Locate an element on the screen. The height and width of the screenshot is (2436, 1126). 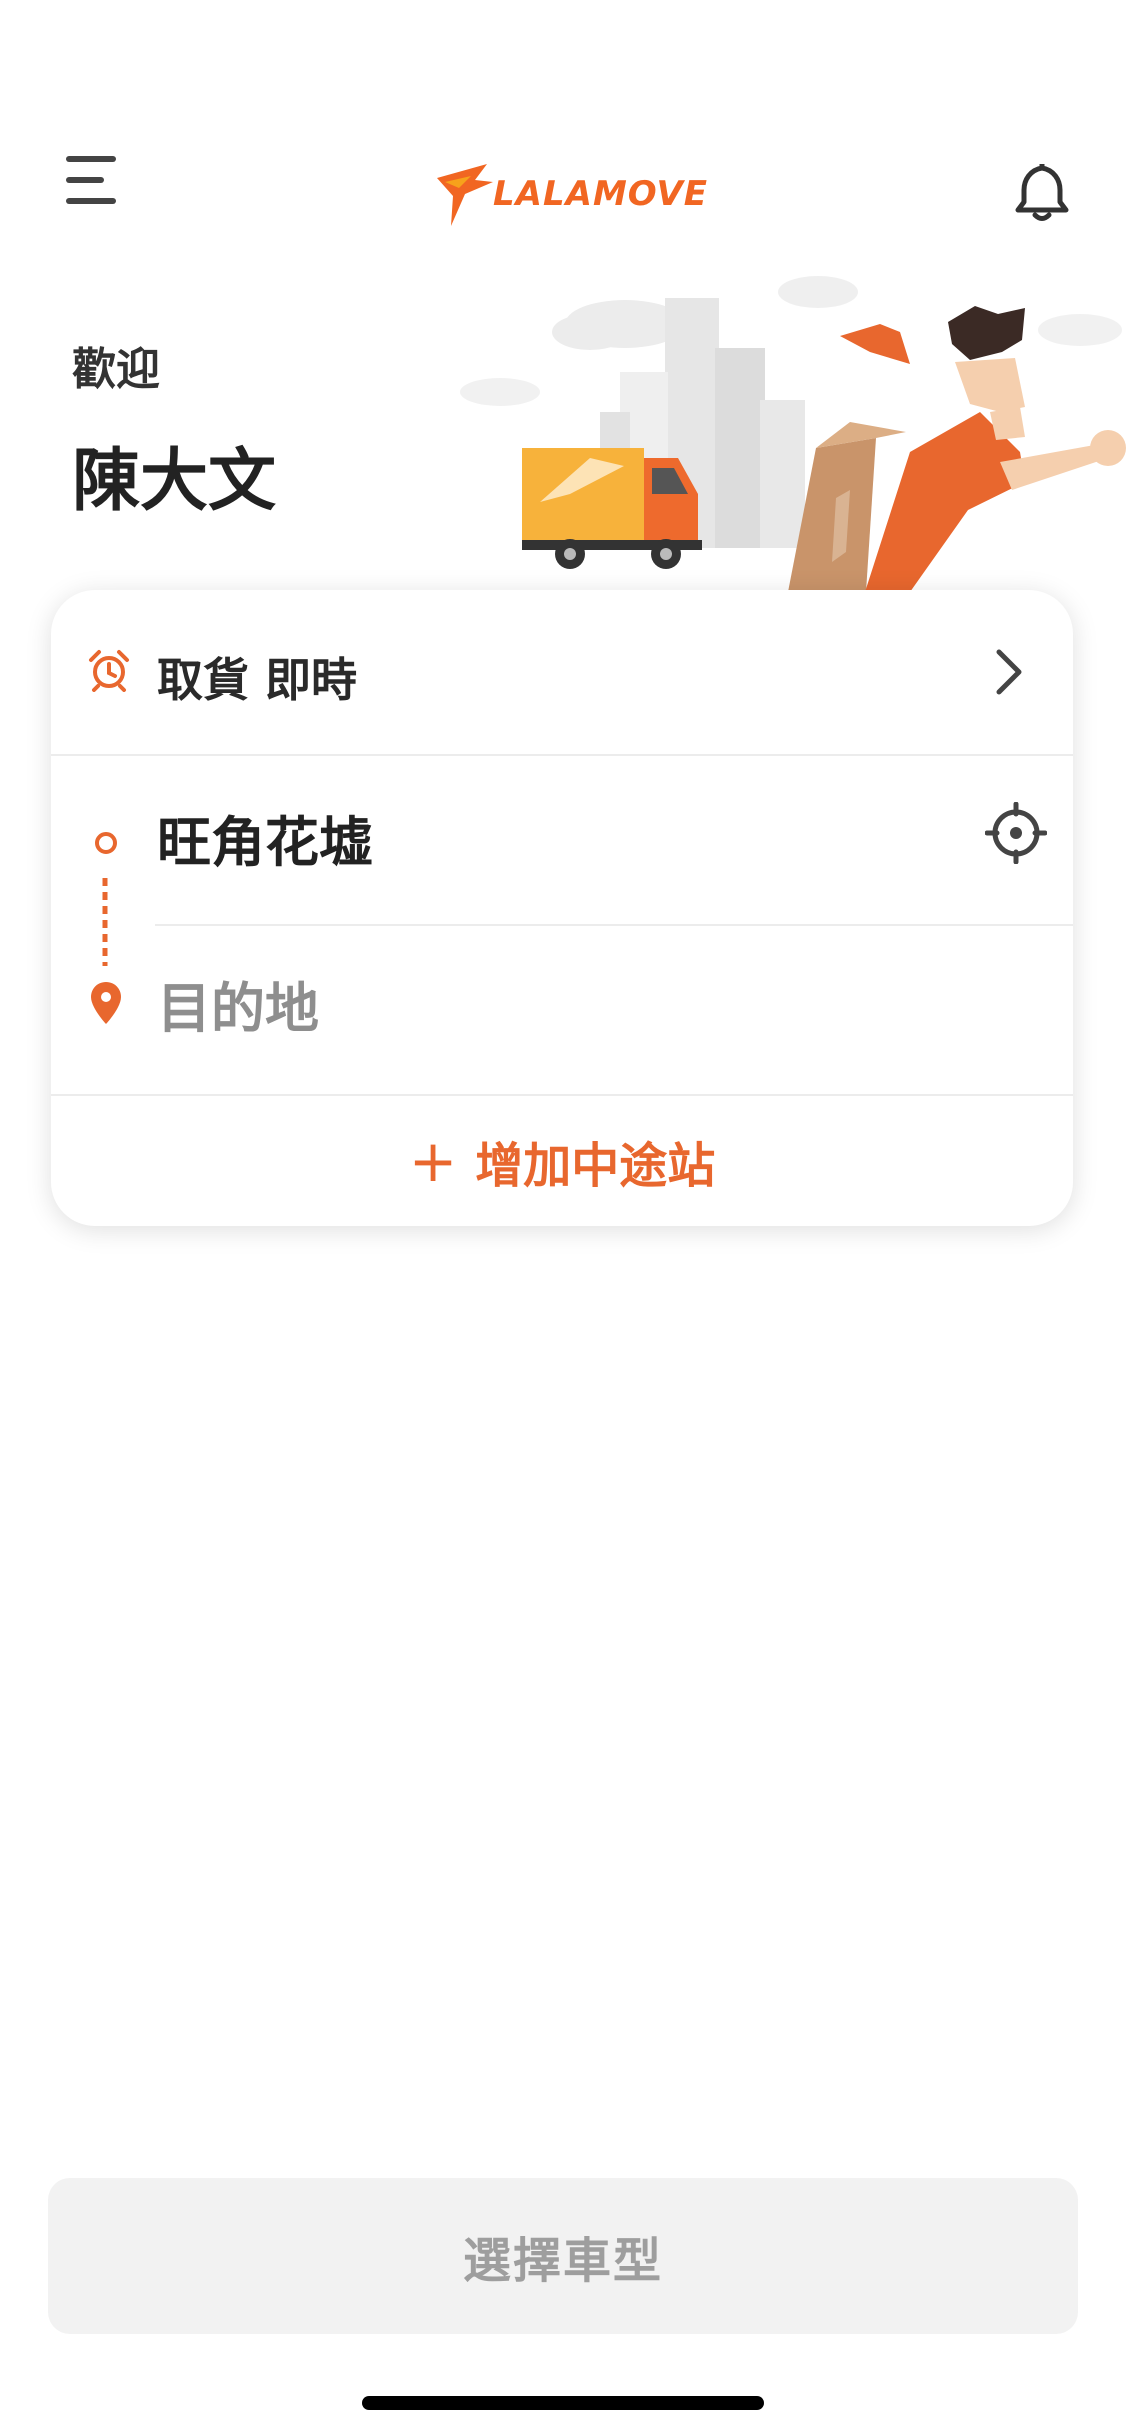
pickup-location-text: 旺角花墟 is located at coordinates (265, 842).